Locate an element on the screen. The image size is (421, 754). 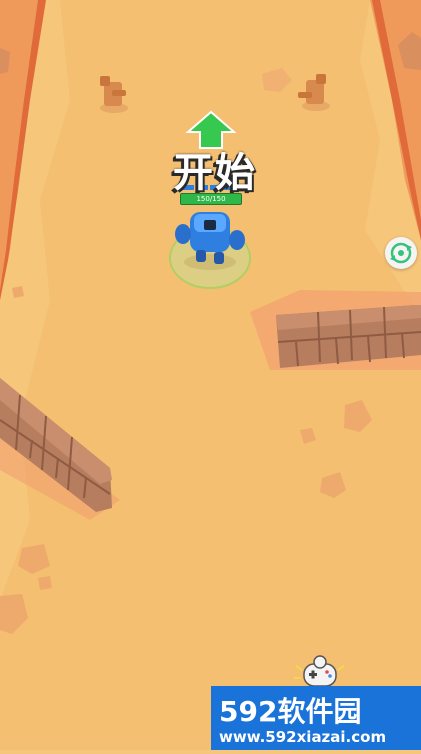
side-refresh-button is located at coordinates (401, 253).